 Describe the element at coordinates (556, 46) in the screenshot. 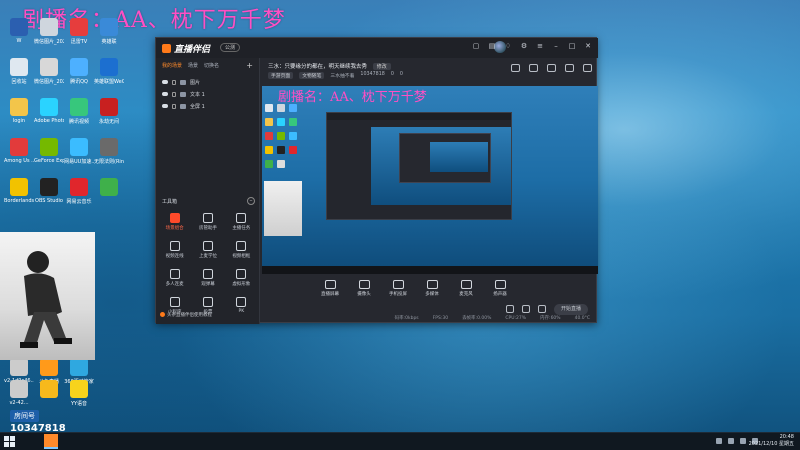

I see `minimize-icon: –` at that location.